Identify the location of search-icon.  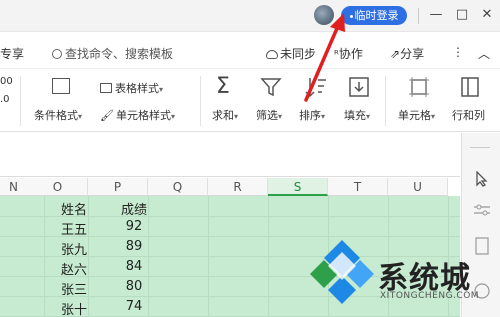
(57, 54).